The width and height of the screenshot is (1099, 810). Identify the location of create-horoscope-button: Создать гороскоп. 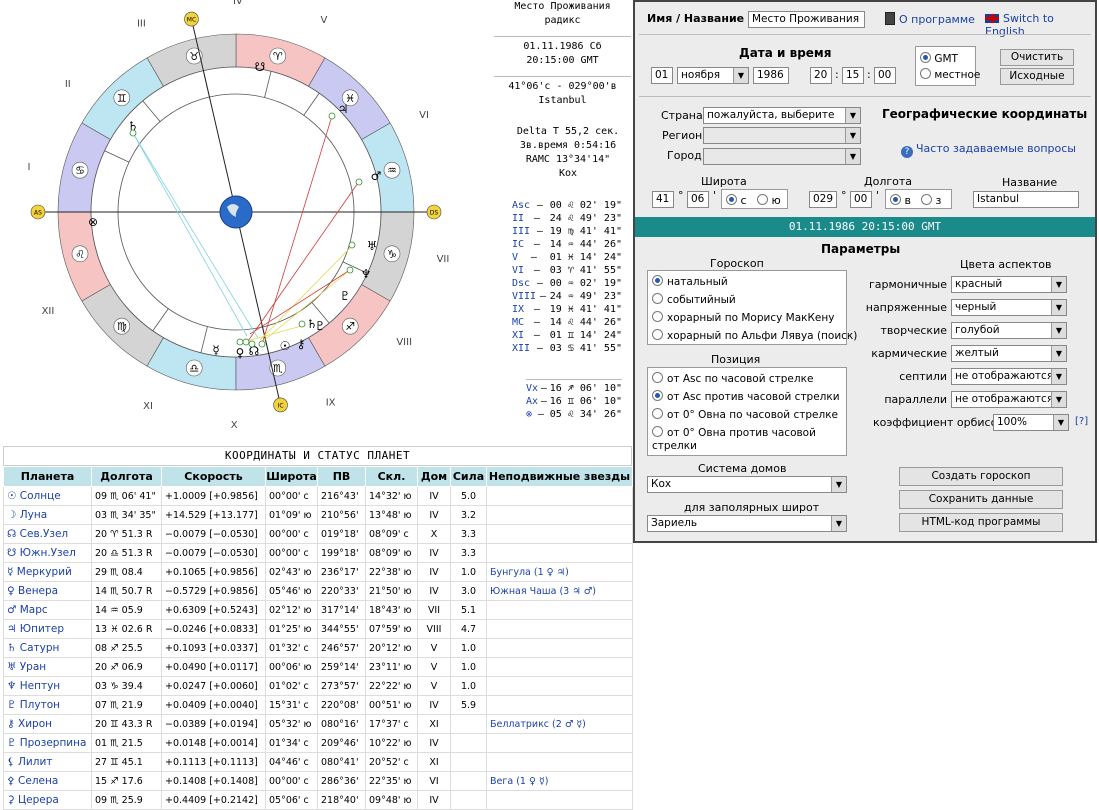
(981, 476).